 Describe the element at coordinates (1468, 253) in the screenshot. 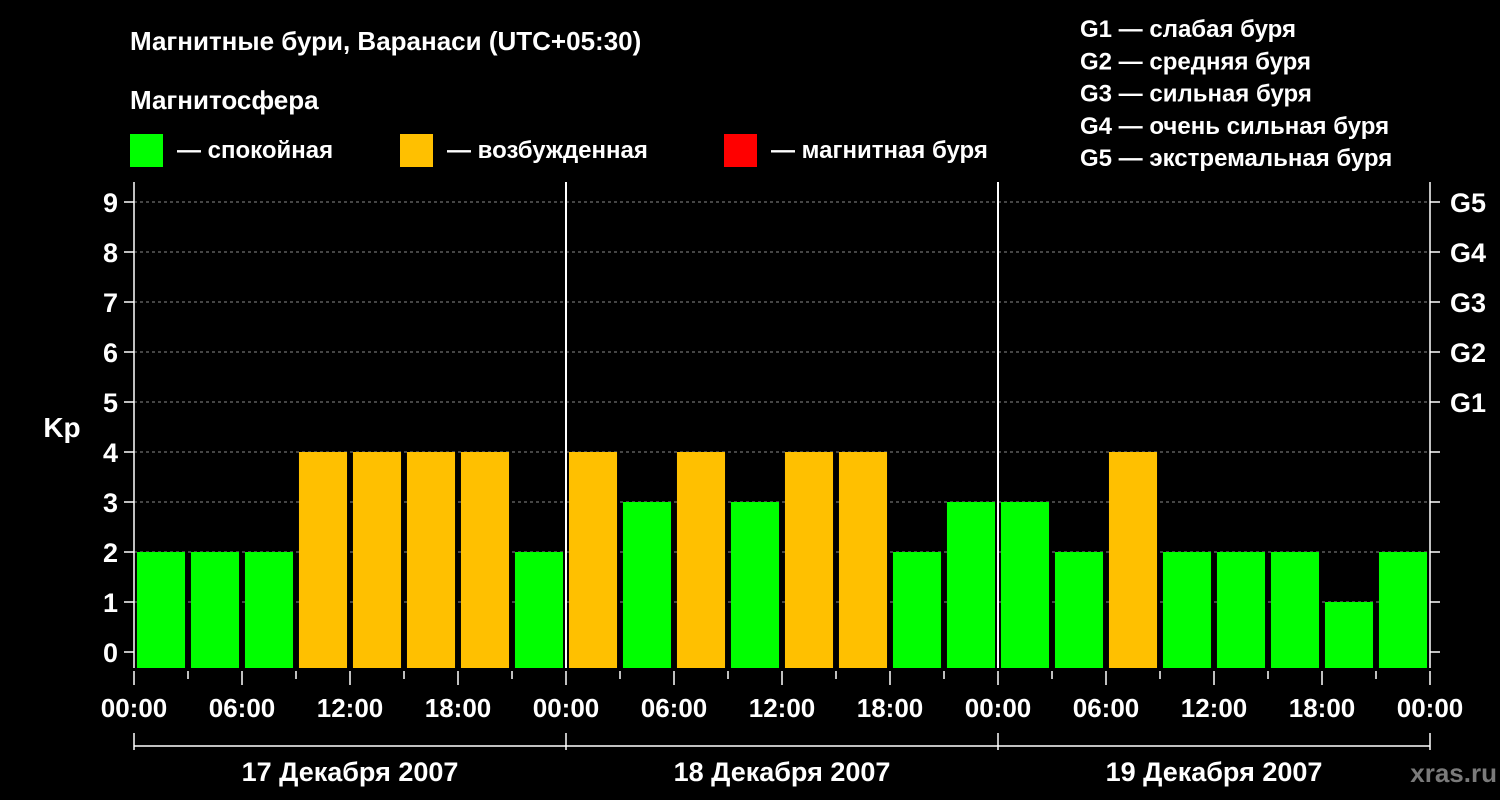

I see `right-tick-label: G4` at that location.